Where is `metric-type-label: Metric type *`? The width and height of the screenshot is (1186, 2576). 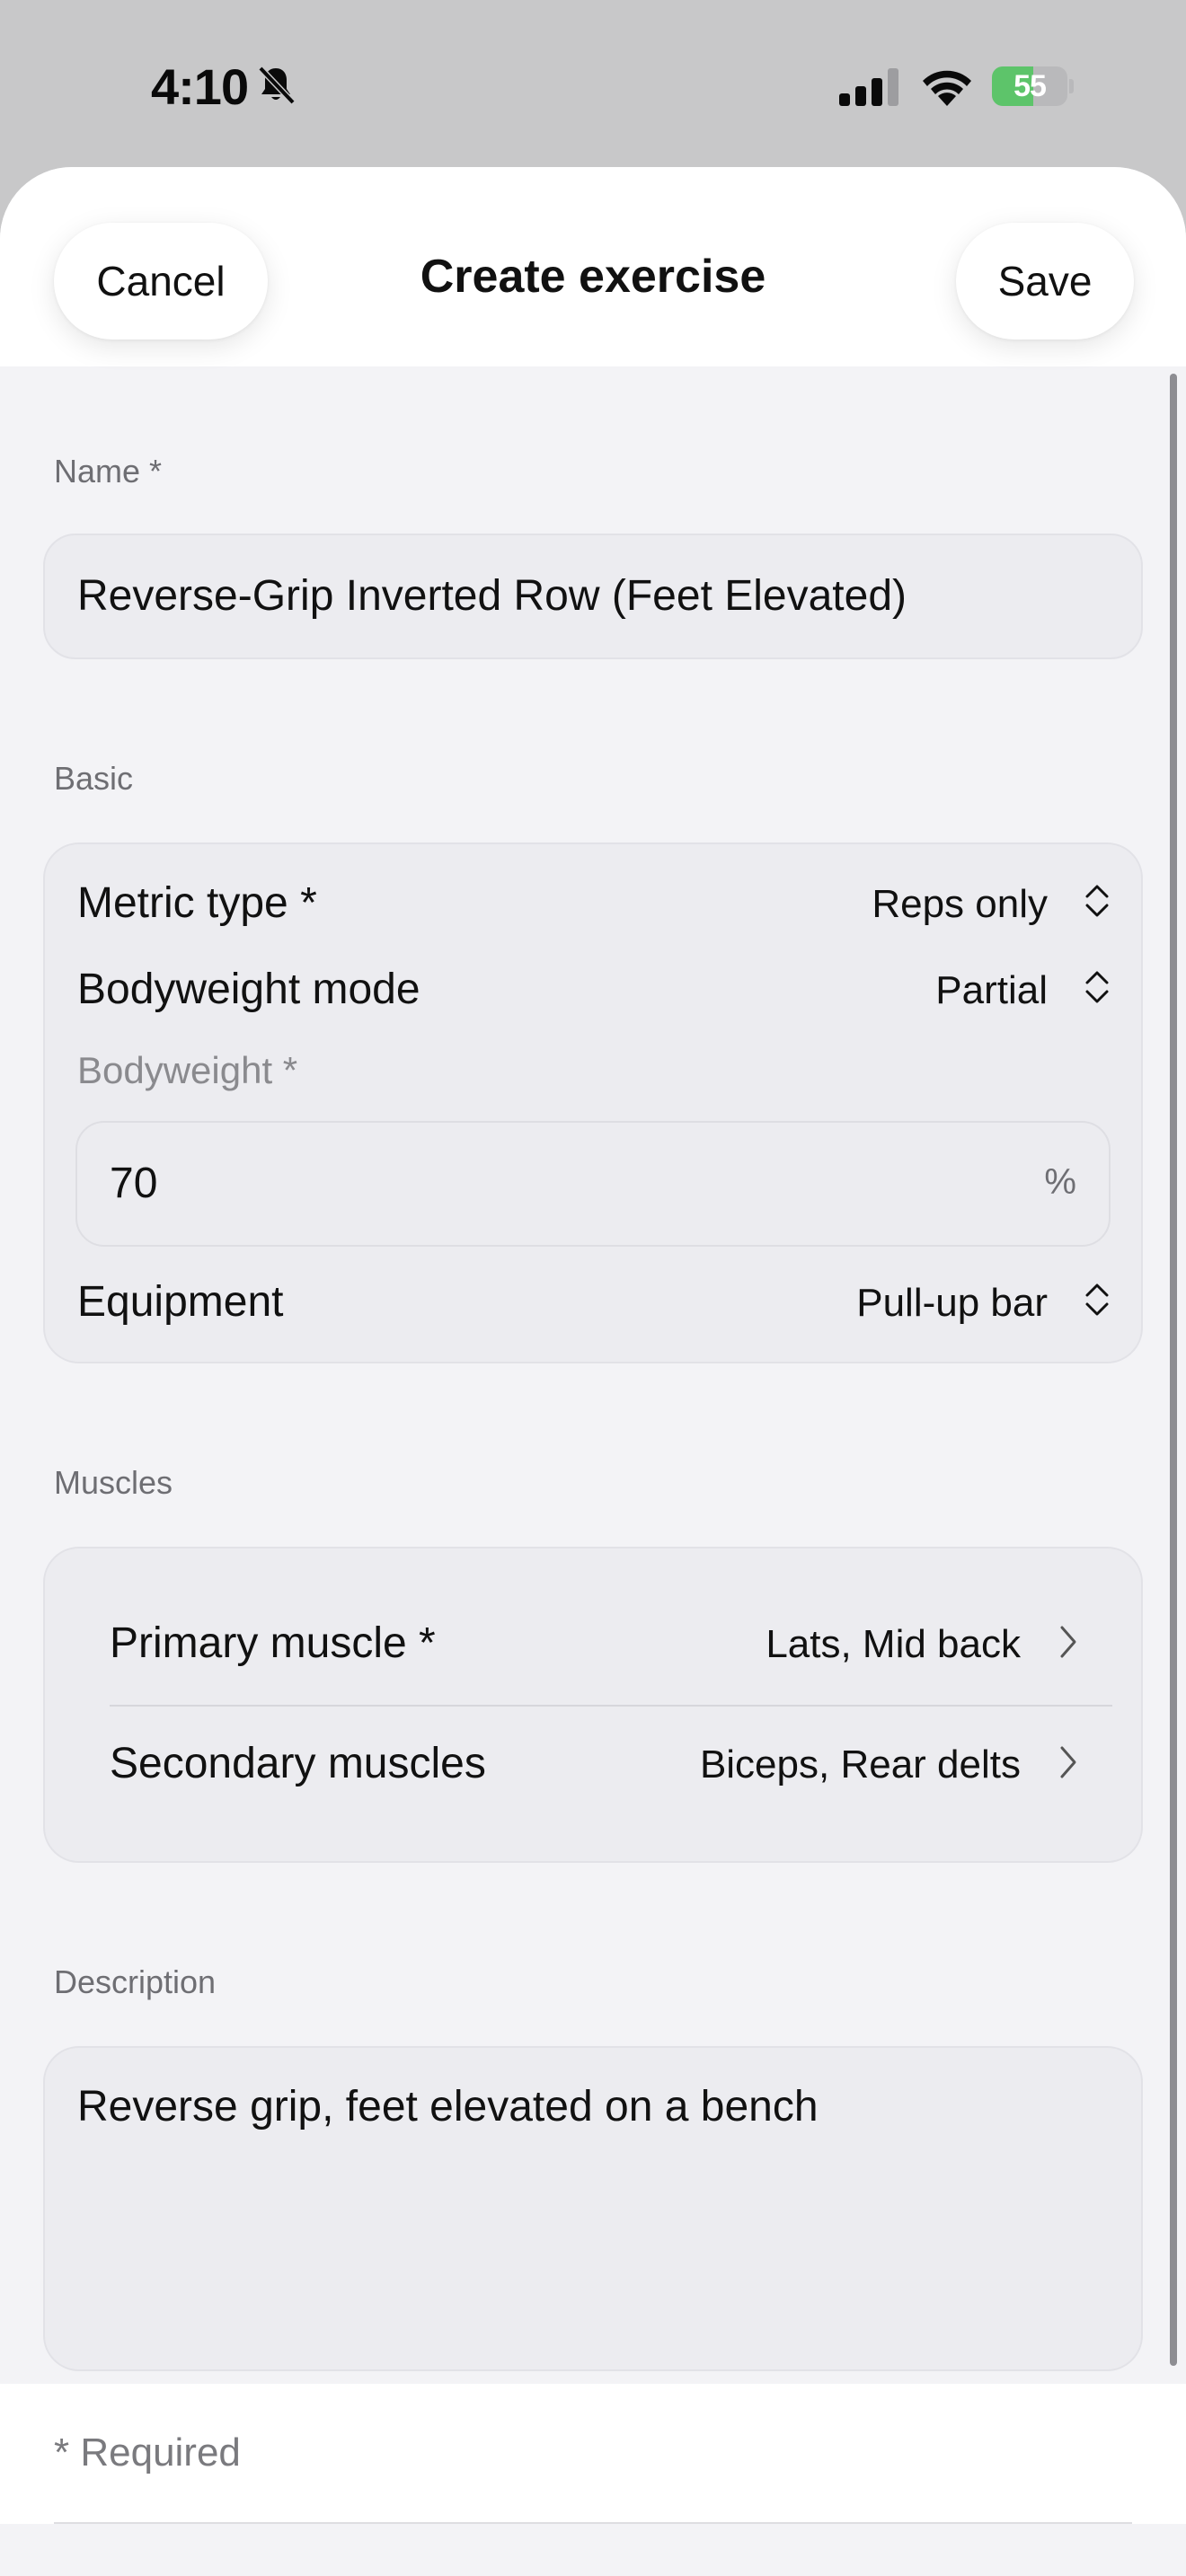
metric-type-label: Metric type * is located at coordinates (197, 903).